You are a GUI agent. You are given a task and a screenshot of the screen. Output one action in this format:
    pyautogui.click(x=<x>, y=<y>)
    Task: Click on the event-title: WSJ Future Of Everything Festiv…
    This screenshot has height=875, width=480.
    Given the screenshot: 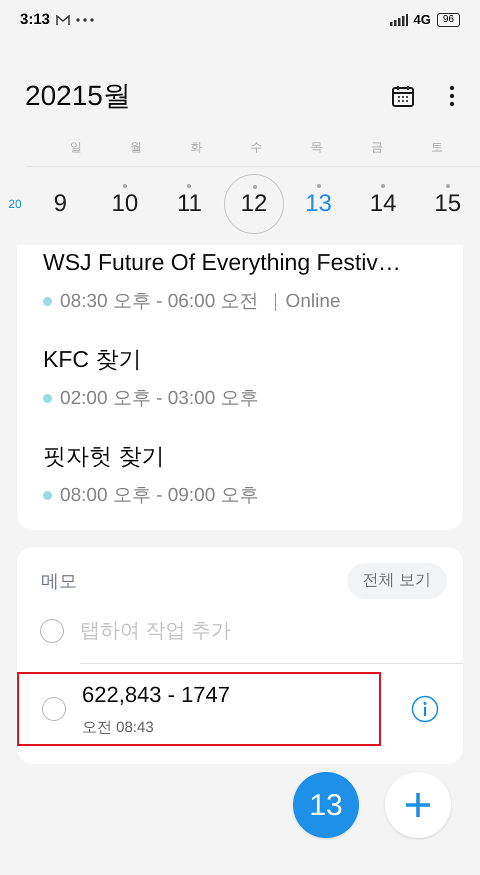 What is the action you would take?
    pyautogui.click(x=240, y=262)
    